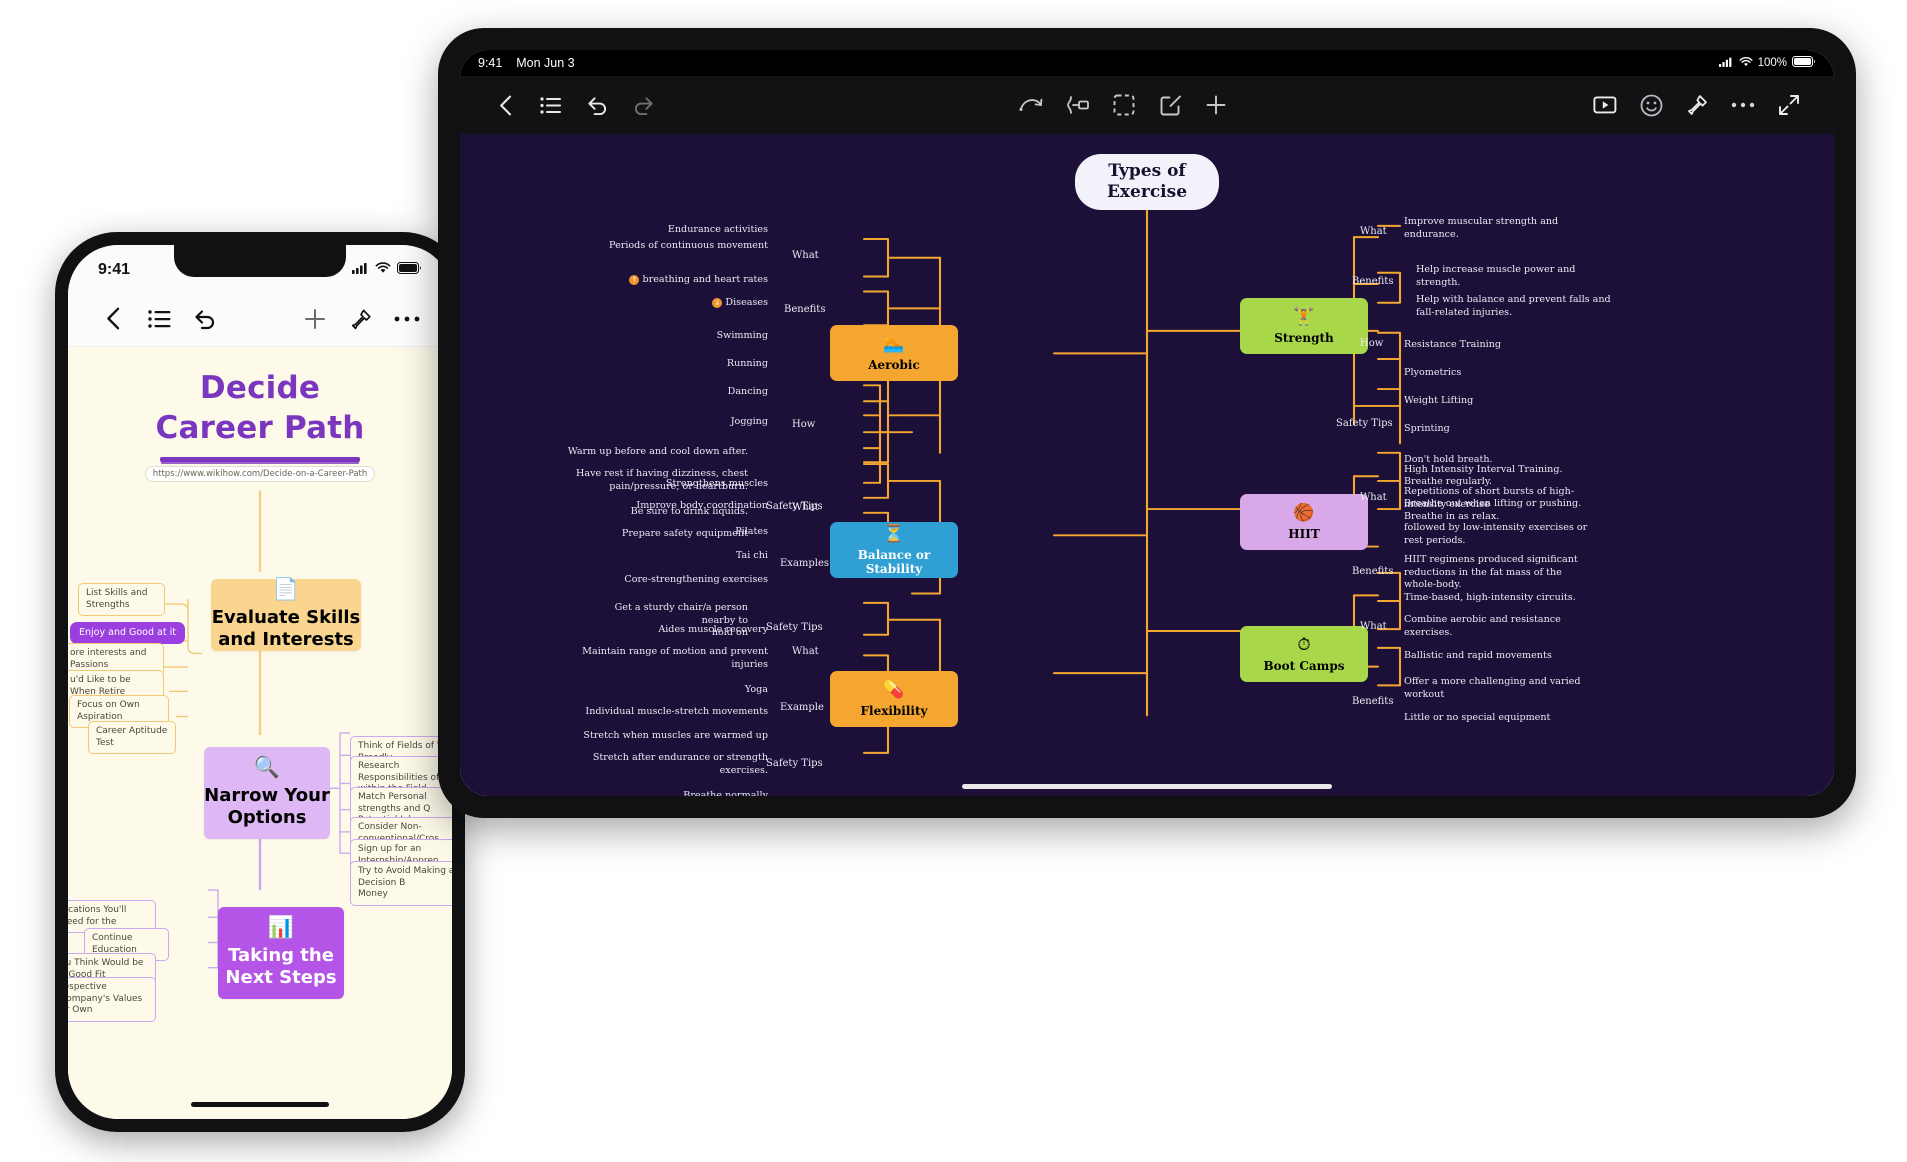 This screenshot has width=1907, height=1162. I want to click on list-item: Career Aptitude Test, so click(132, 738).